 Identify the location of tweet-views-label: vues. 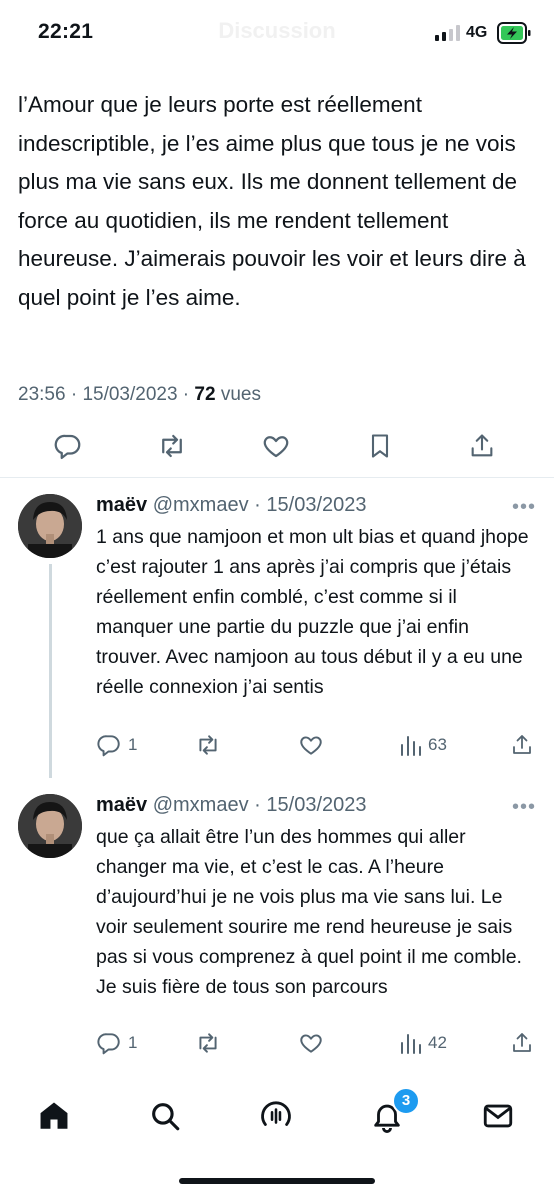
(238, 394).